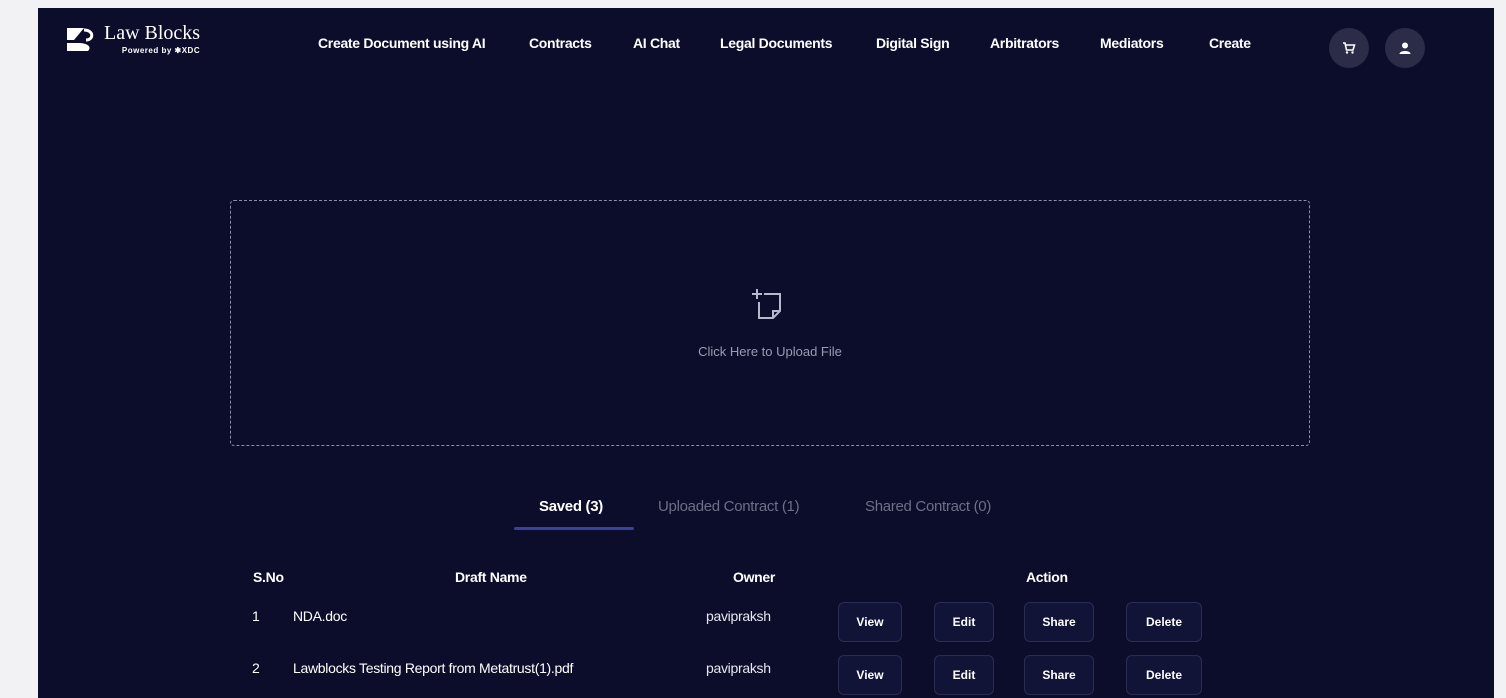 Image resolution: width=1506 pixels, height=698 pixels. What do you see at coordinates (560, 43) in the screenshot?
I see `nav-contracts: Contracts` at bounding box center [560, 43].